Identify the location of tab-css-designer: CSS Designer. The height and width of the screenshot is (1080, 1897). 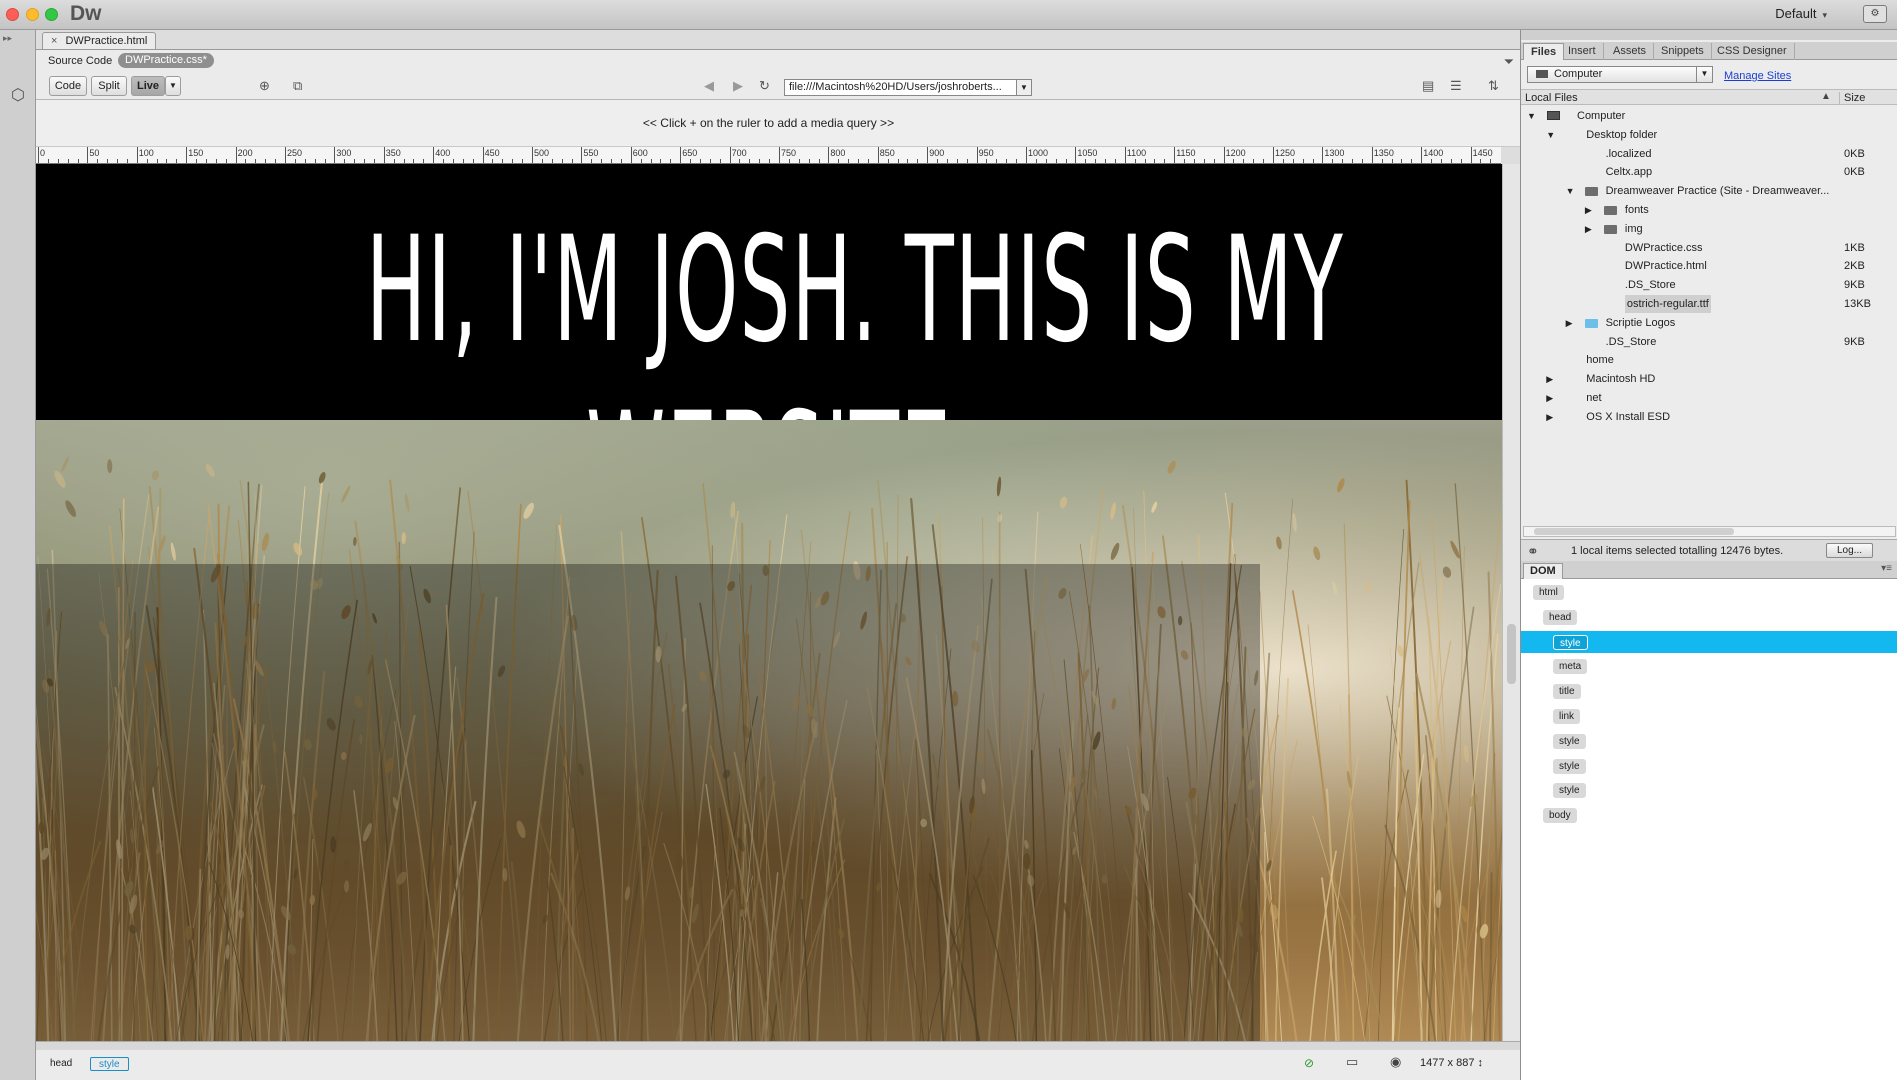
(1752, 51).